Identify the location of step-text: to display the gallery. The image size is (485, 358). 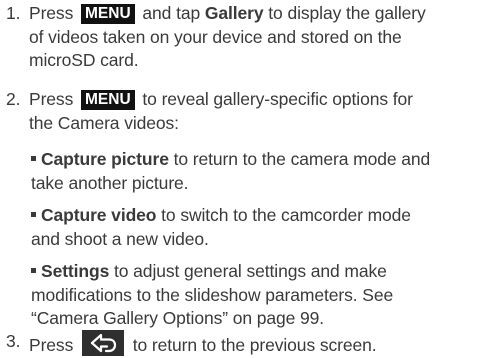
(347, 13).